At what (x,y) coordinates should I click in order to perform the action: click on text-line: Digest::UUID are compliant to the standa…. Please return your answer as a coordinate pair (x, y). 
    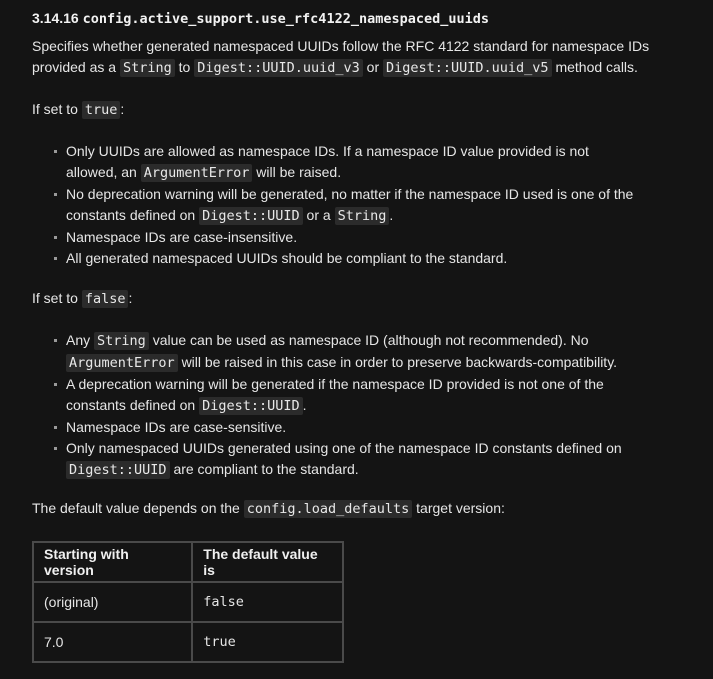
    Looking at the image, I should click on (344, 470).